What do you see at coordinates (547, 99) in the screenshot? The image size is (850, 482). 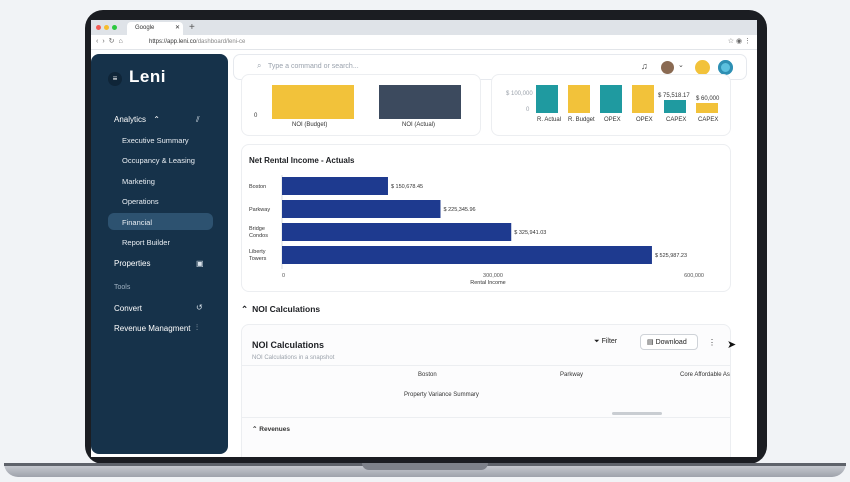 I see `bar-r-actual` at bounding box center [547, 99].